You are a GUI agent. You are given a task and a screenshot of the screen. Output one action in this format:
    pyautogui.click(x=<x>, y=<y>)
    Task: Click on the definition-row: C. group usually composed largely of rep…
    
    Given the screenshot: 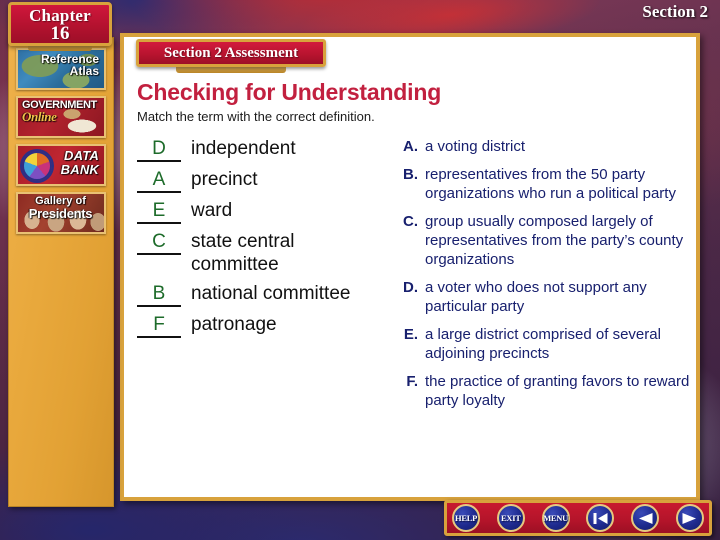 What is the action you would take?
    pyautogui.click(x=546, y=240)
    